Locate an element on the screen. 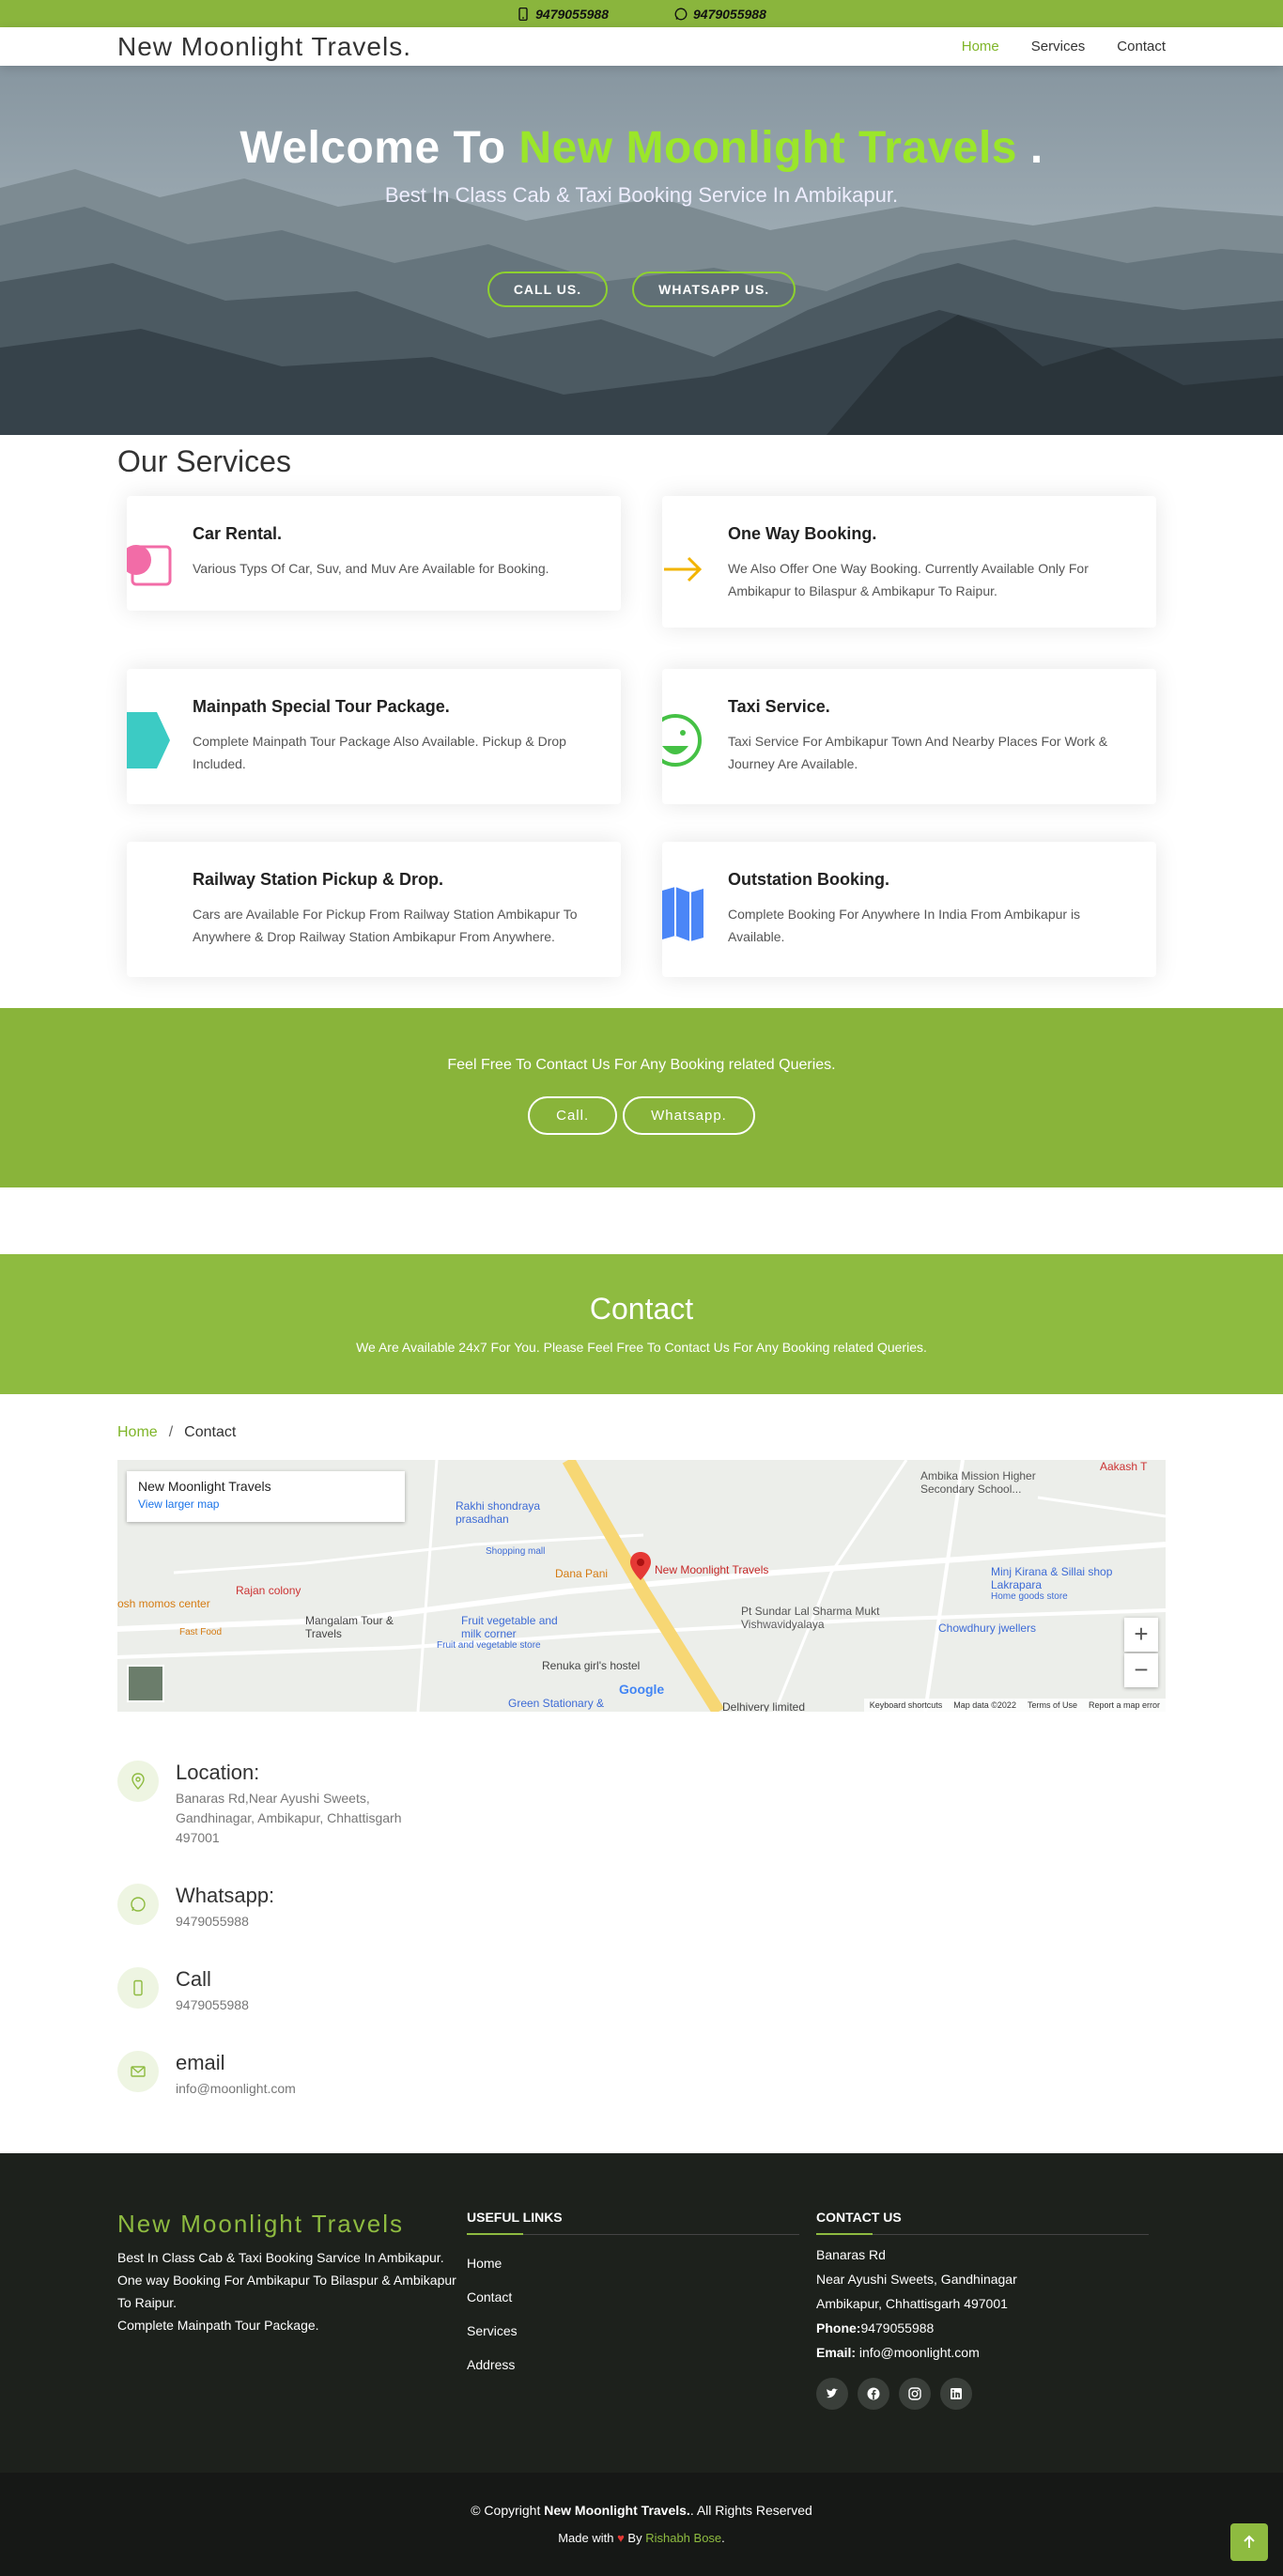 The width and height of the screenshot is (1283, 2576). map-label: Chowdhury jwellers is located at coordinates (987, 1628).